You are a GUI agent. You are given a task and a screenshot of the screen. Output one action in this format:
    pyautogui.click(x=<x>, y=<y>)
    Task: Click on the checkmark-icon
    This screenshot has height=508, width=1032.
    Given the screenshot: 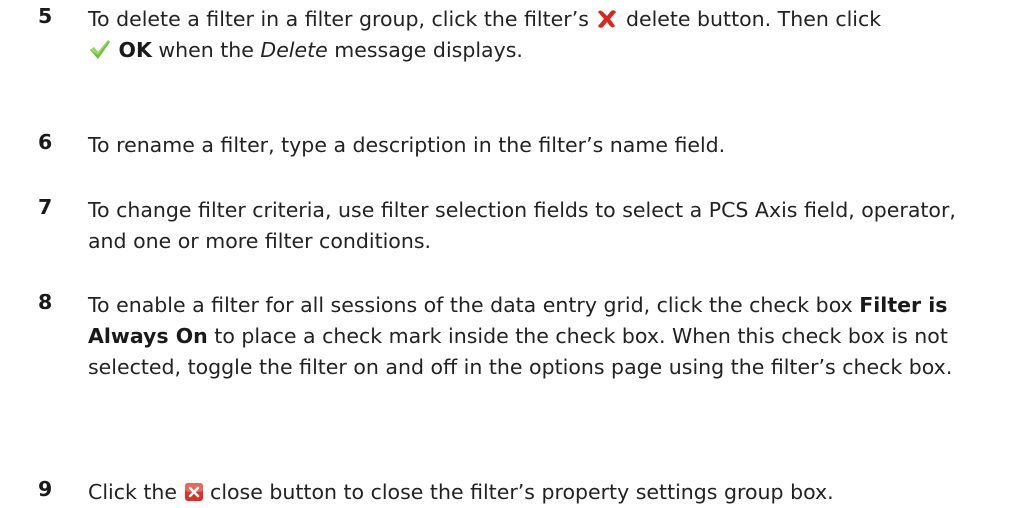 What is the action you would take?
    pyautogui.click(x=100, y=49)
    